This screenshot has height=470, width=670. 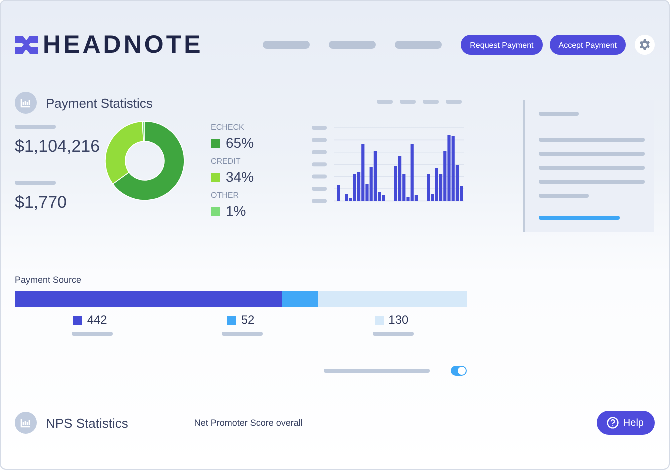 What do you see at coordinates (248, 423) in the screenshot?
I see `caption-text: Net Promoter Score overall` at bounding box center [248, 423].